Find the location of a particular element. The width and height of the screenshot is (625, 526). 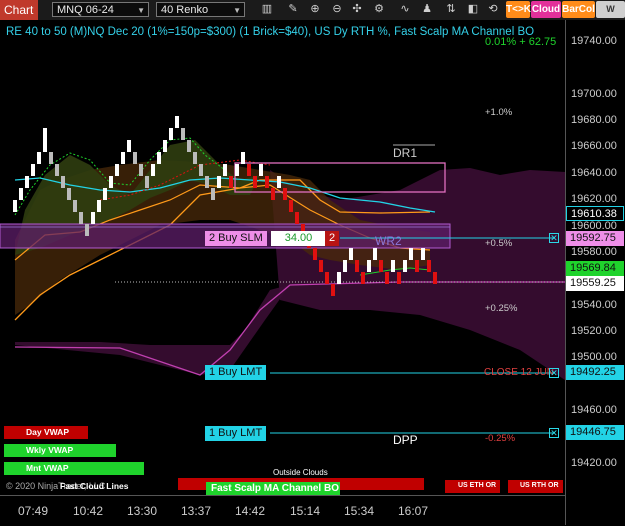

price-flag-last: 19559.25 is located at coordinates (595, 283).